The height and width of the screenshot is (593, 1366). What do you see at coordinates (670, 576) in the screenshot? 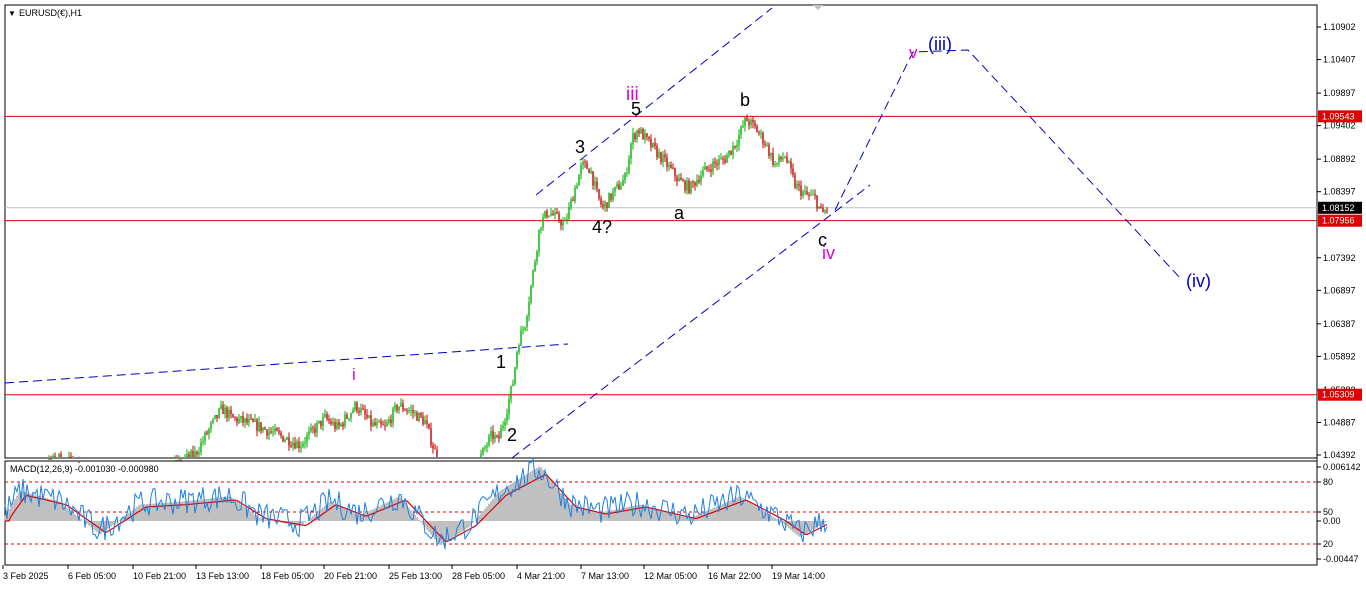
I see `time-tick-label: 12 Mar 05:00` at bounding box center [670, 576].